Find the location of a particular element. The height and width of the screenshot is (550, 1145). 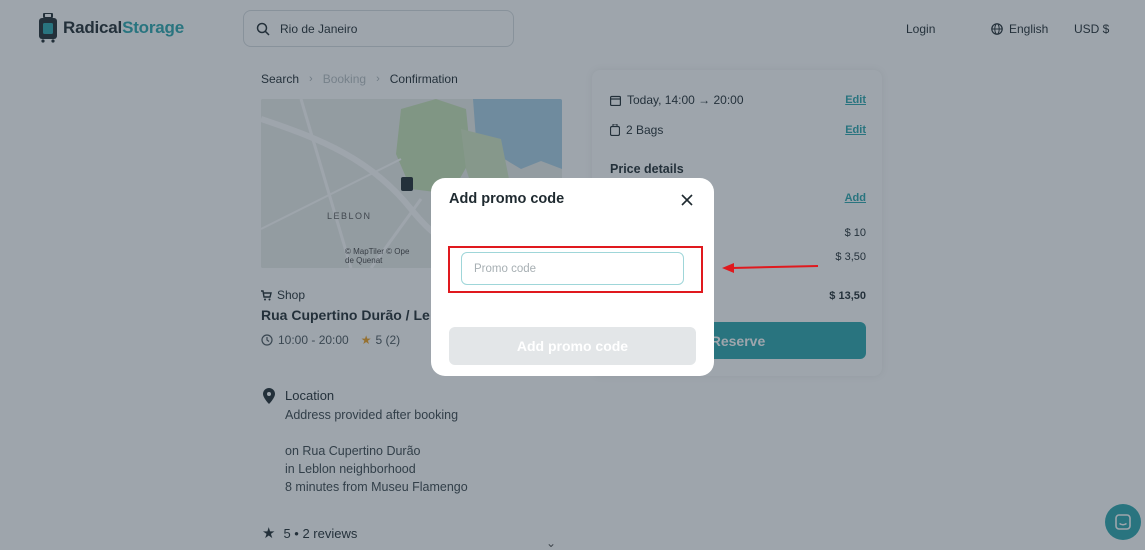

modal-title: Add promo code is located at coordinates (507, 199).